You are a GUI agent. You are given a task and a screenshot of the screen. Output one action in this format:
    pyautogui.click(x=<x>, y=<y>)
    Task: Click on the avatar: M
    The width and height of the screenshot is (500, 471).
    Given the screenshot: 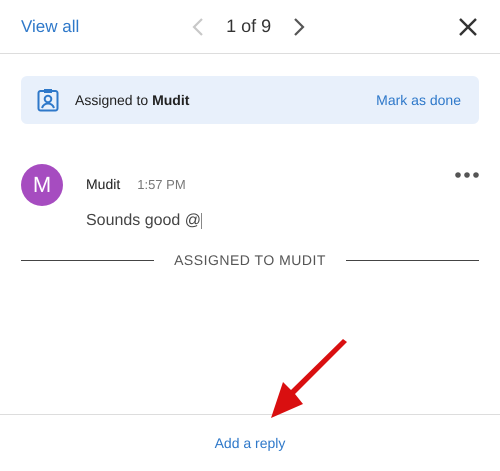 What is the action you would take?
    pyautogui.click(x=42, y=185)
    